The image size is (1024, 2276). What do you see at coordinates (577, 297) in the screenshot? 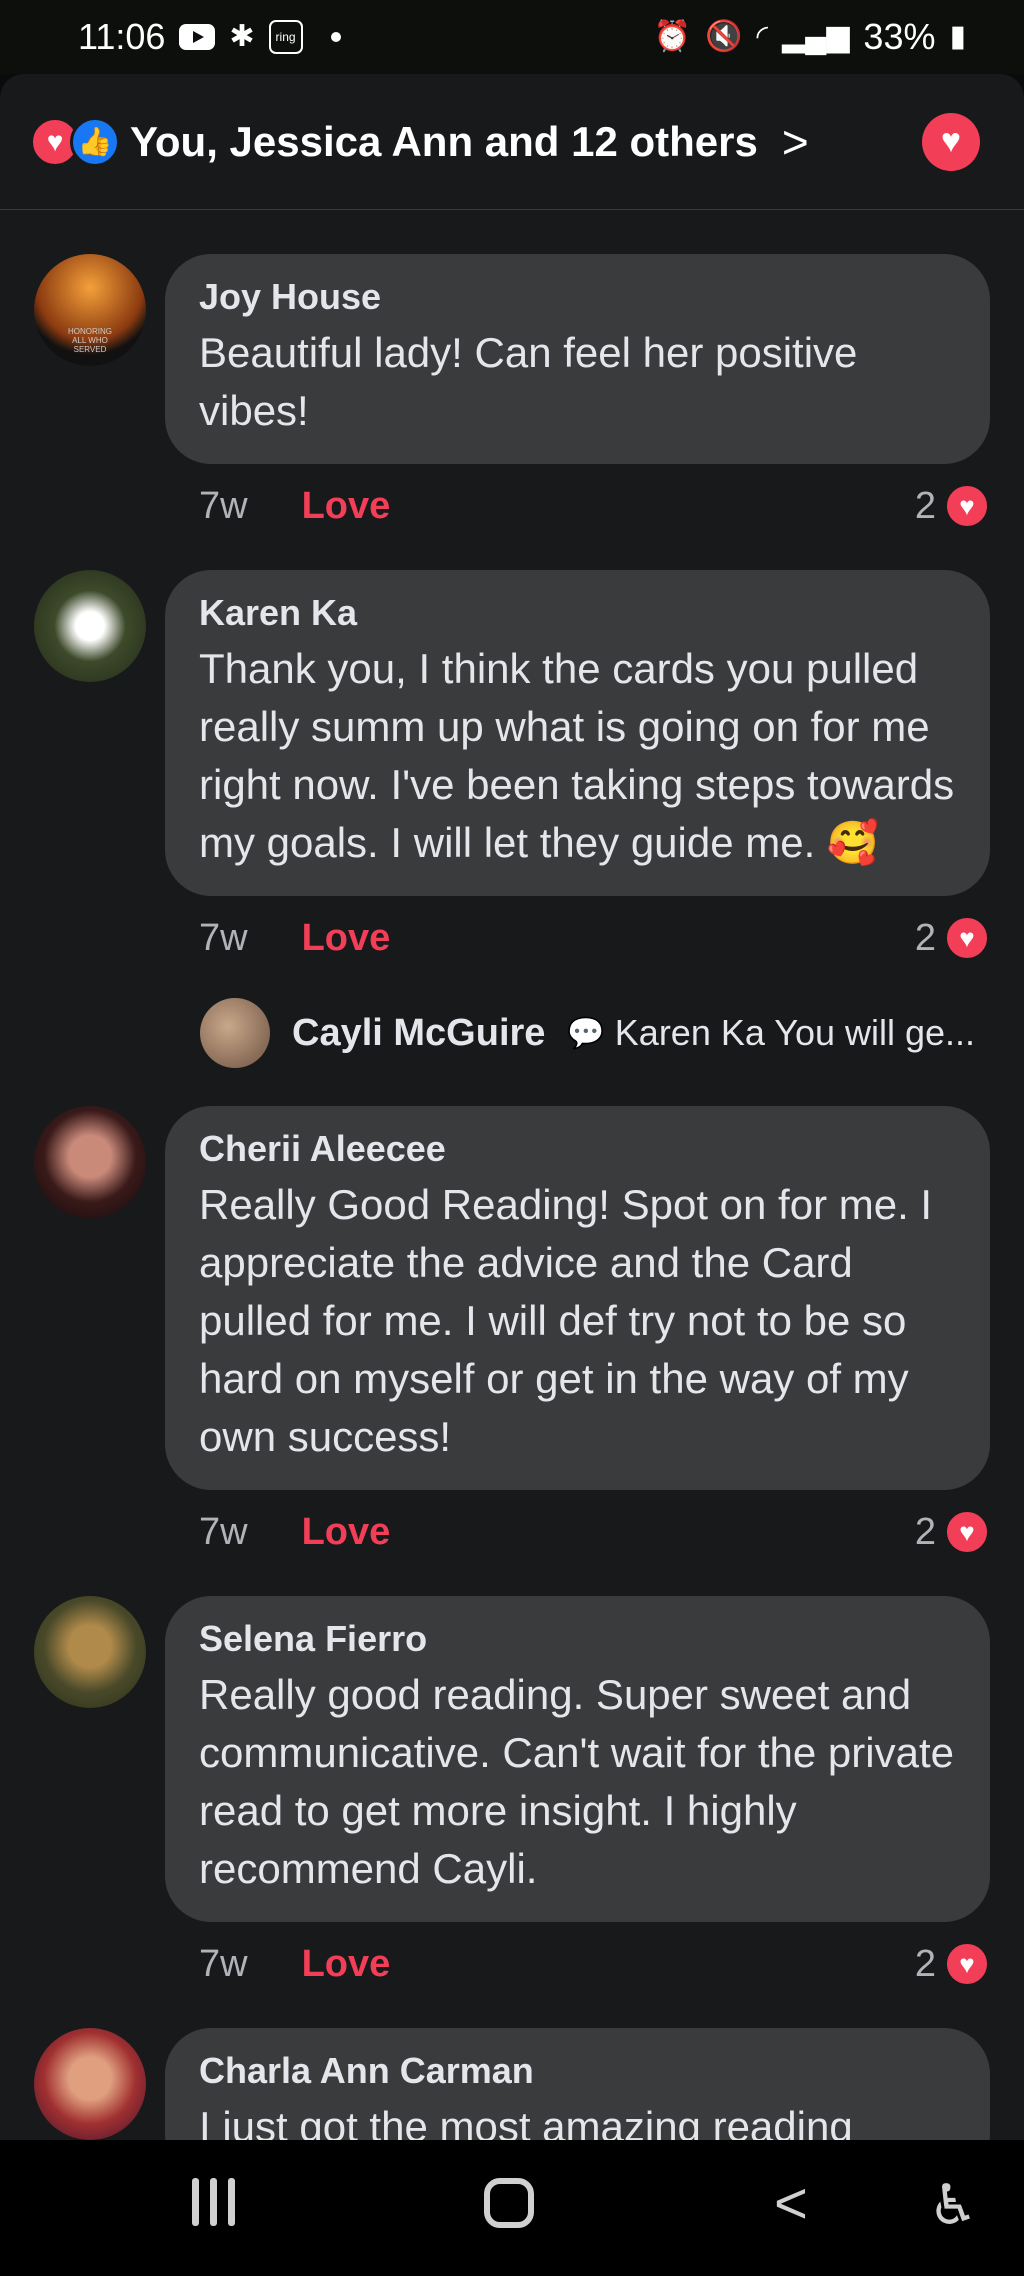
I see `comment-author: Joy House` at bounding box center [577, 297].